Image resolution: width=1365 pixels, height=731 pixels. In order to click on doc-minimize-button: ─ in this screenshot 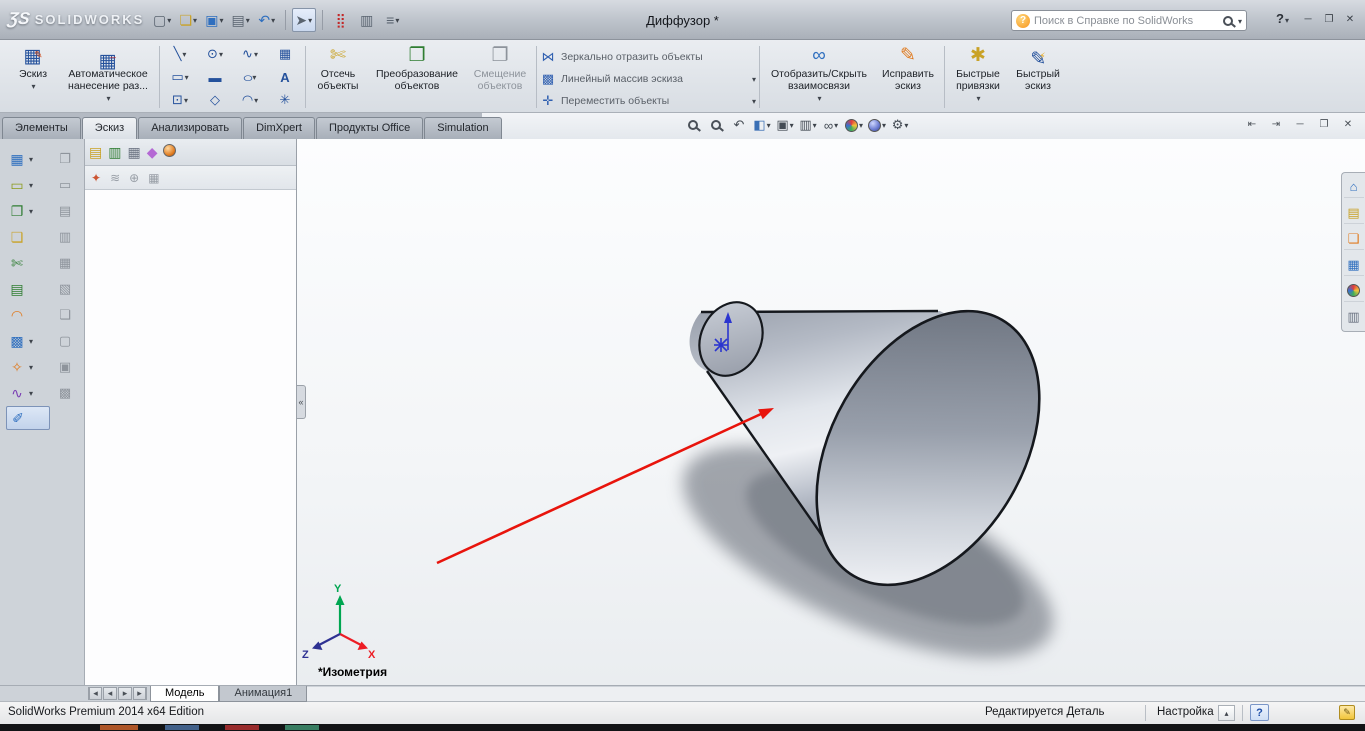, I will do `click(1300, 124)`.